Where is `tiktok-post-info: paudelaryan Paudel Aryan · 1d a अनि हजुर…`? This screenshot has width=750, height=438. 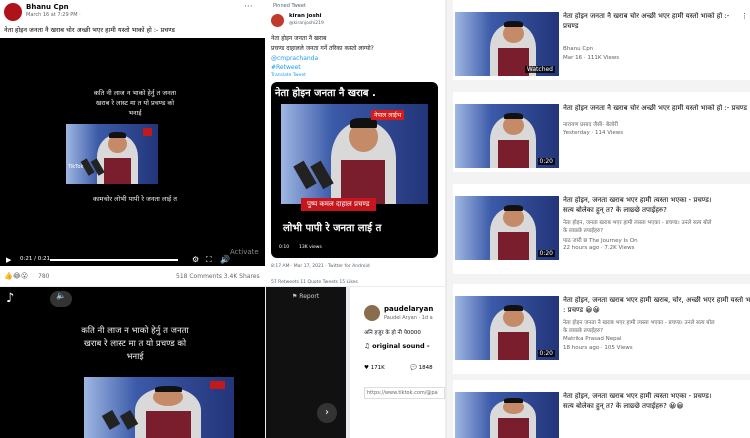
tiktok-post-info: paudelaryan Paudel Aryan · 1d a अनि हजुर… is located at coordinates (397, 362).